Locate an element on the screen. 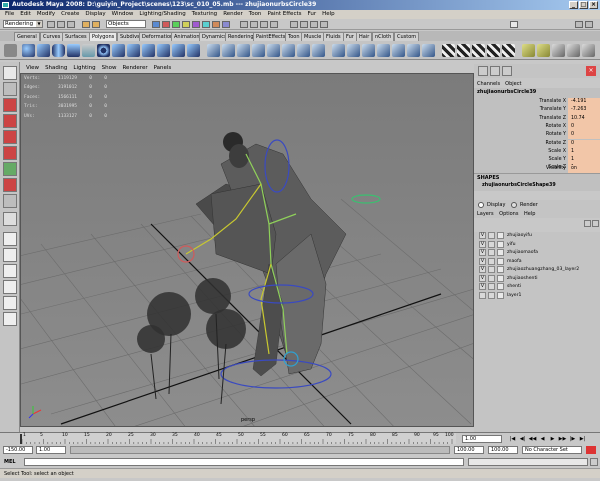 The height and width of the screenshot is (481, 600). shelf-tab-curves: Curves is located at coordinates (52, 36).